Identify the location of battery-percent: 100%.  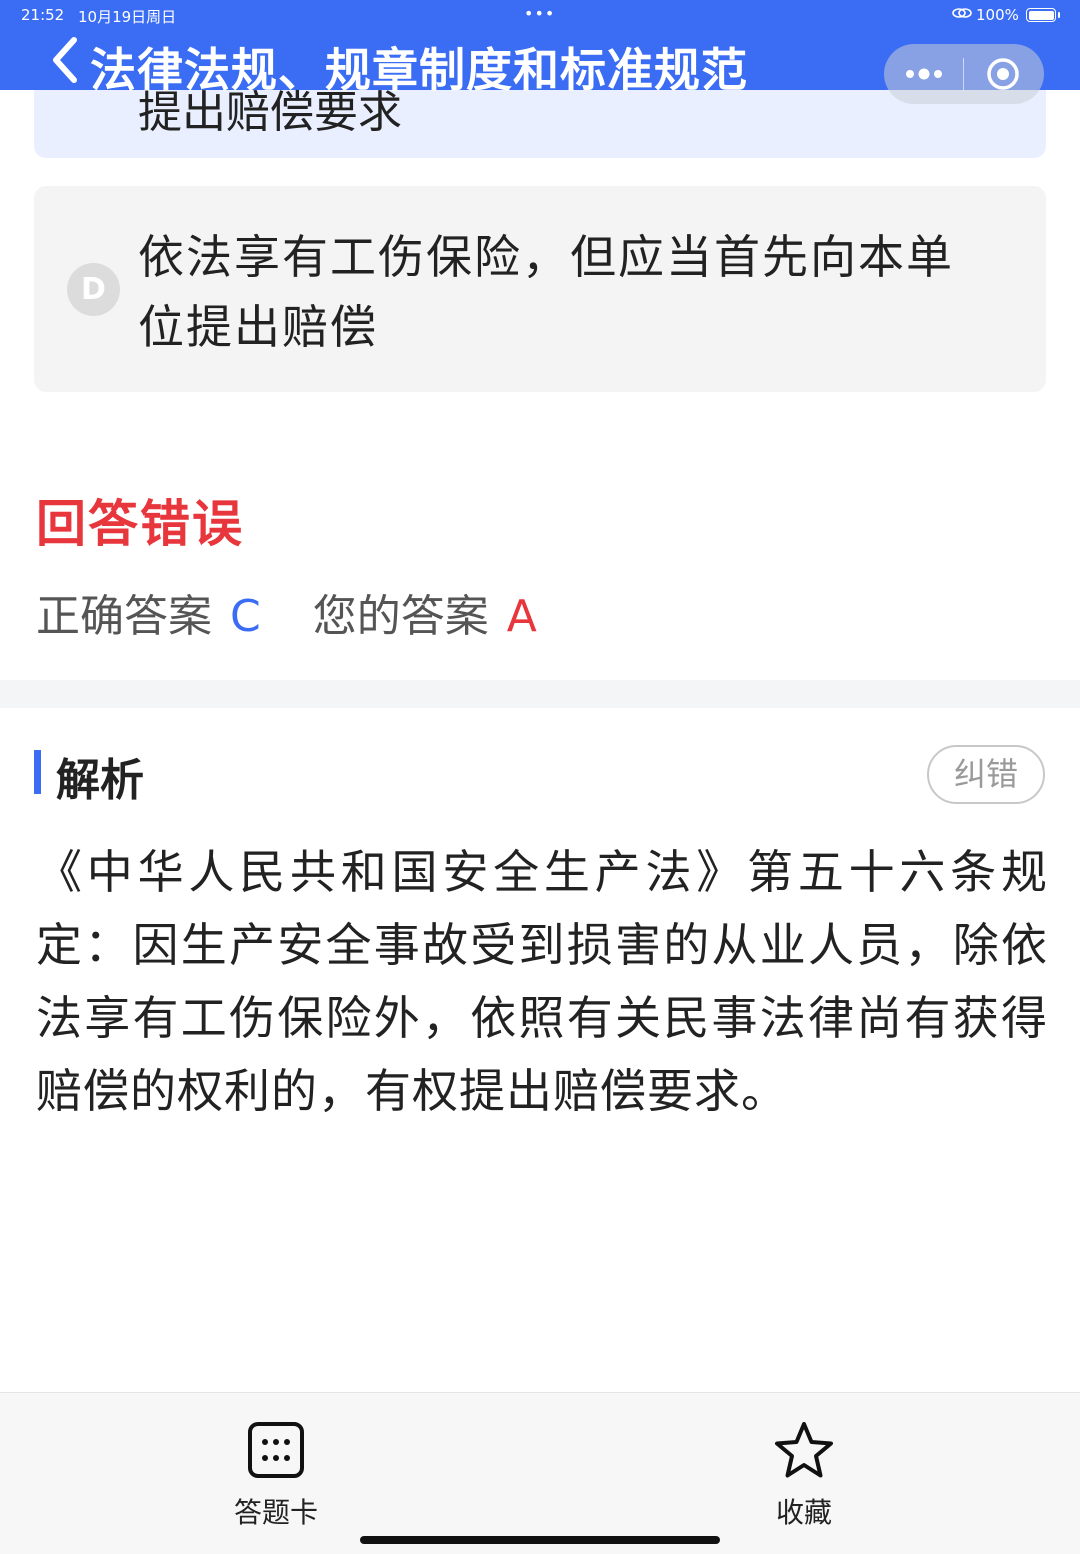
(997, 15).